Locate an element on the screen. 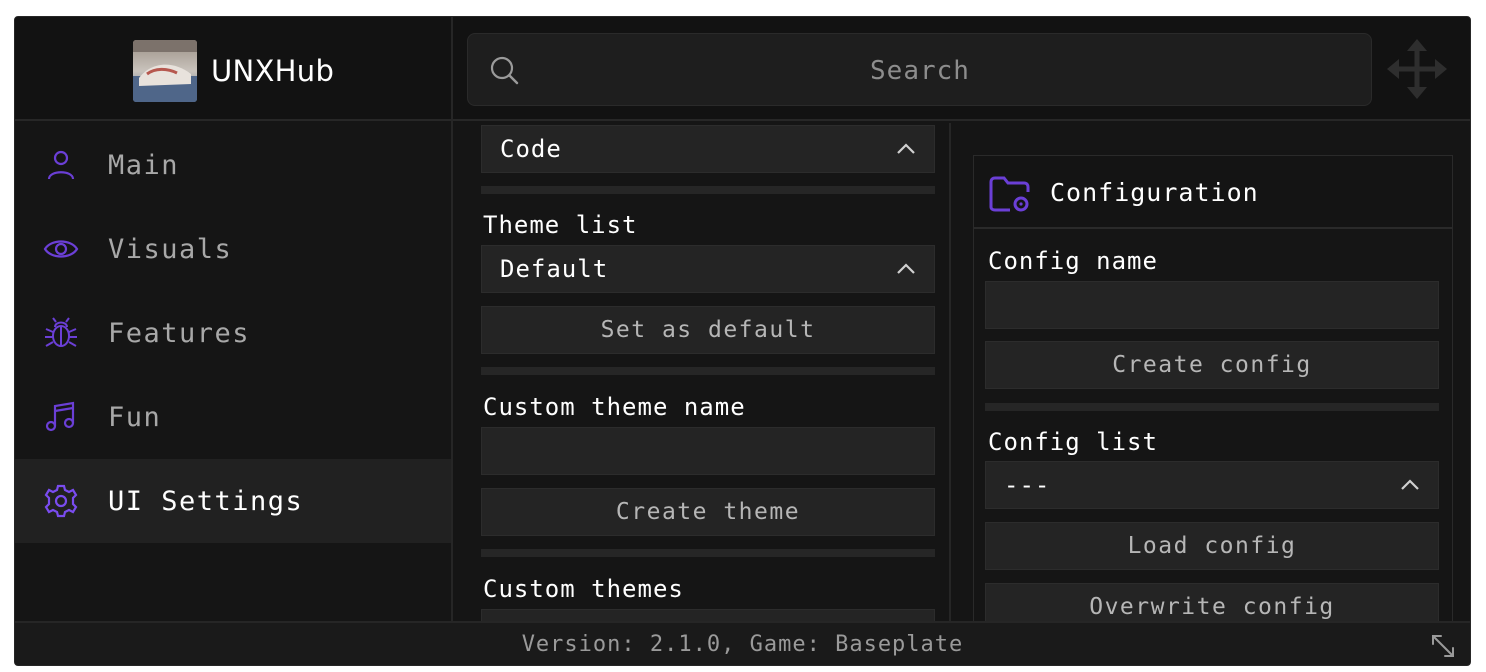 The image size is (1486, 672). gear-icon is located at coordinates (61, 501).